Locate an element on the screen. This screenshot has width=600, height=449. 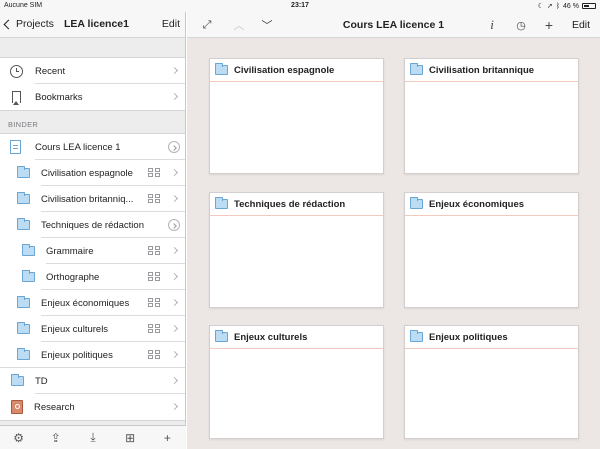
binder-item: Enjeux politiques is located at coordinates (92, 355).